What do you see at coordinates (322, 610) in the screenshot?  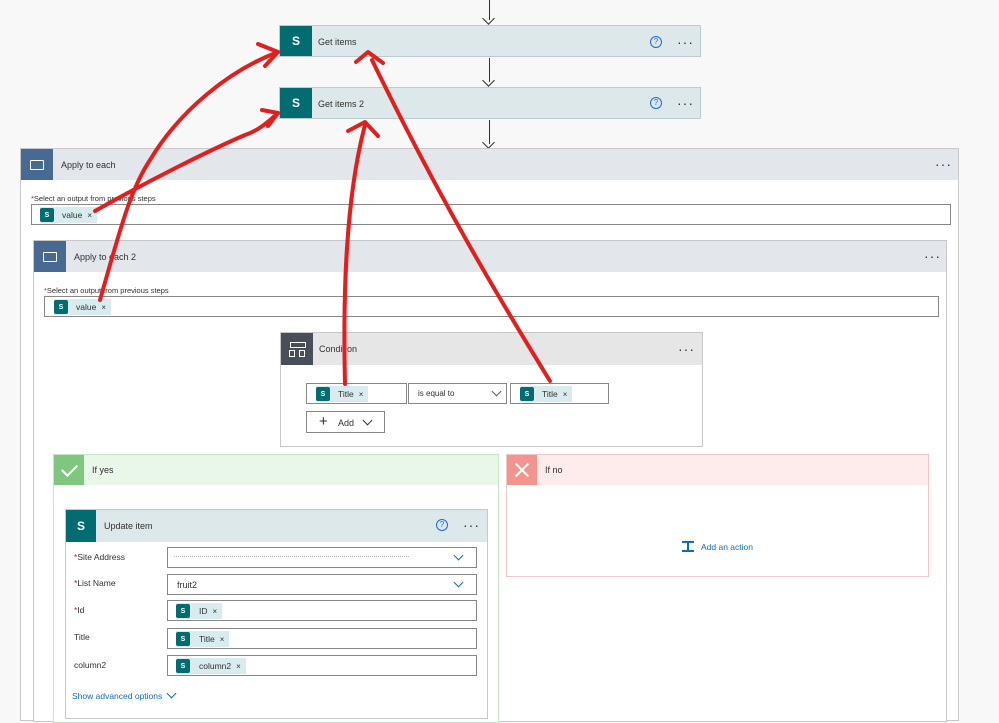 I see `id-input: S ID ×` at bounding box center [322, 610].